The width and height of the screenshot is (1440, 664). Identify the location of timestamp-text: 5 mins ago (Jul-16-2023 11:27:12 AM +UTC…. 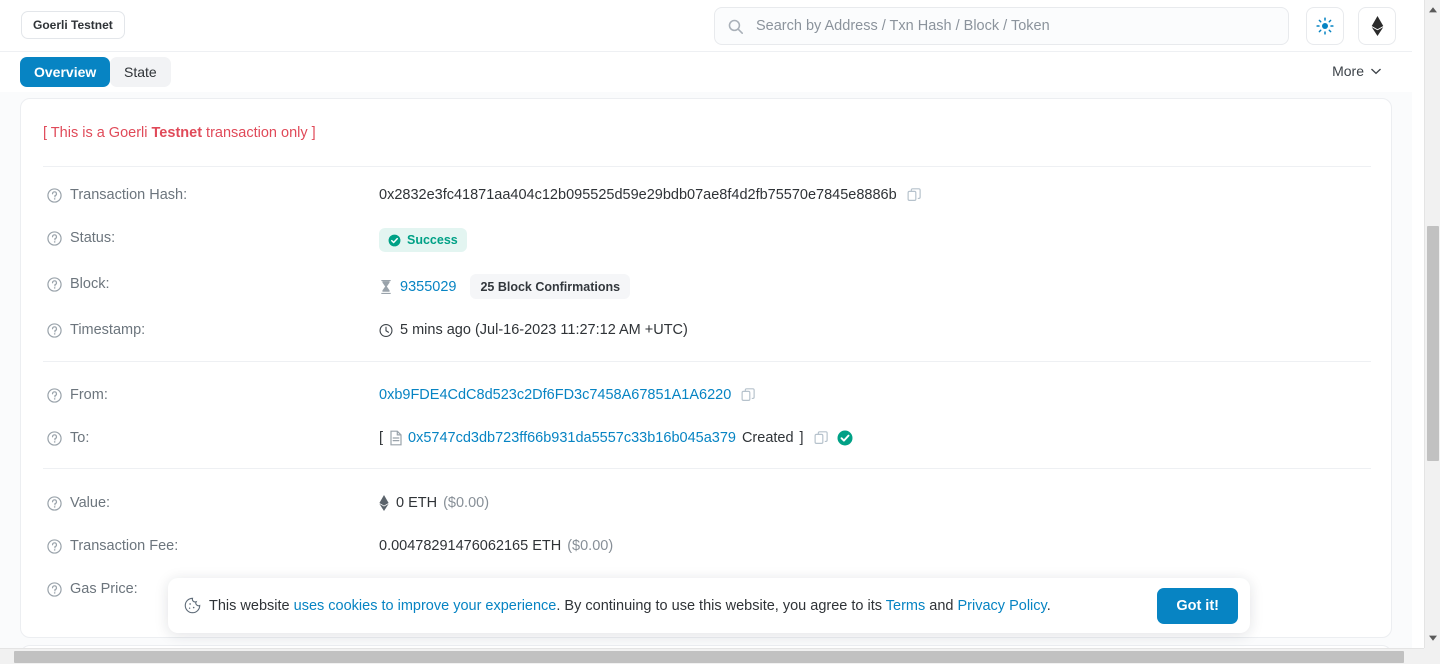
(544, 330).